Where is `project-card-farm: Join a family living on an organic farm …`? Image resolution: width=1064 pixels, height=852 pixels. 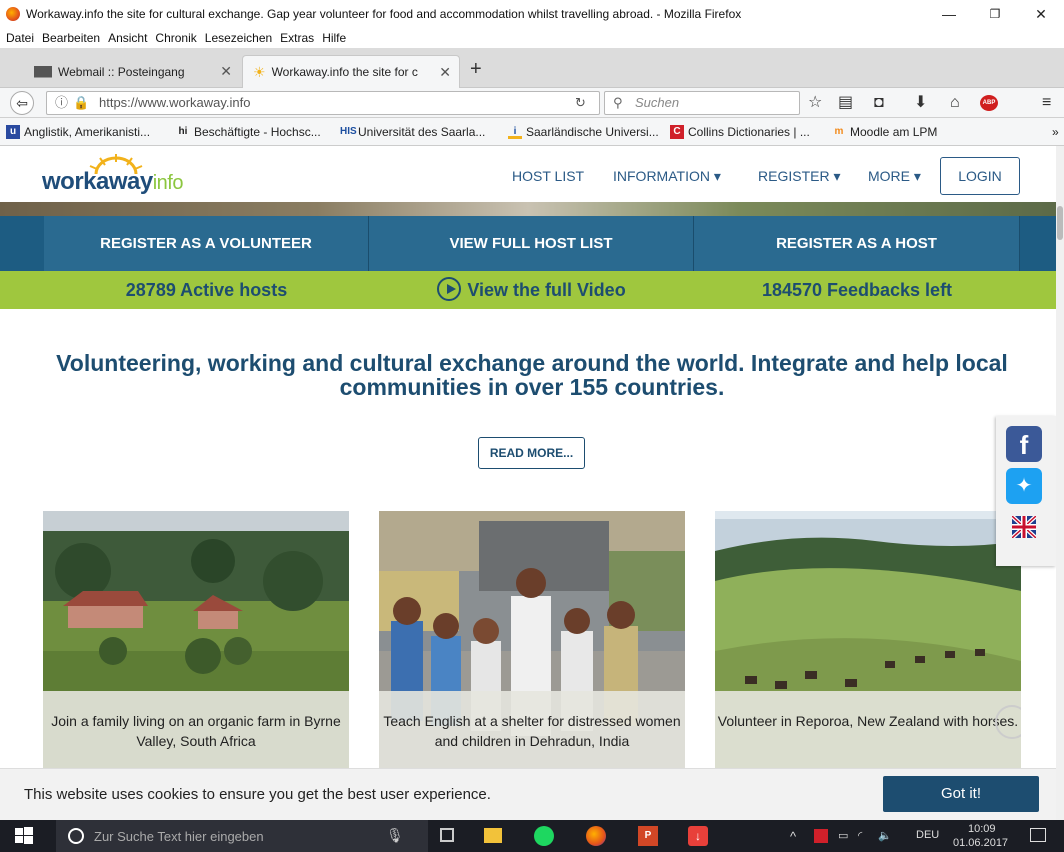 project-card-farm: Join a family living on an organic farm … is located at coordinates (196, 641).